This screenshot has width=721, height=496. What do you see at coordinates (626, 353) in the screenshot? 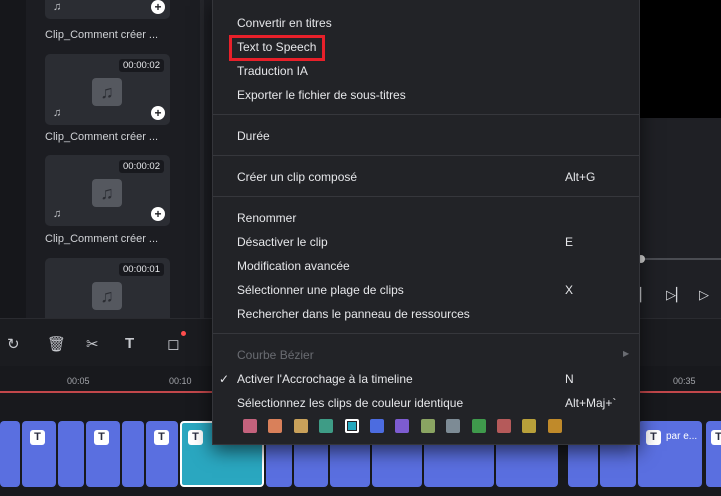
I see `submenu-arrow-icon: ▶` at bounding box center [626, 353].